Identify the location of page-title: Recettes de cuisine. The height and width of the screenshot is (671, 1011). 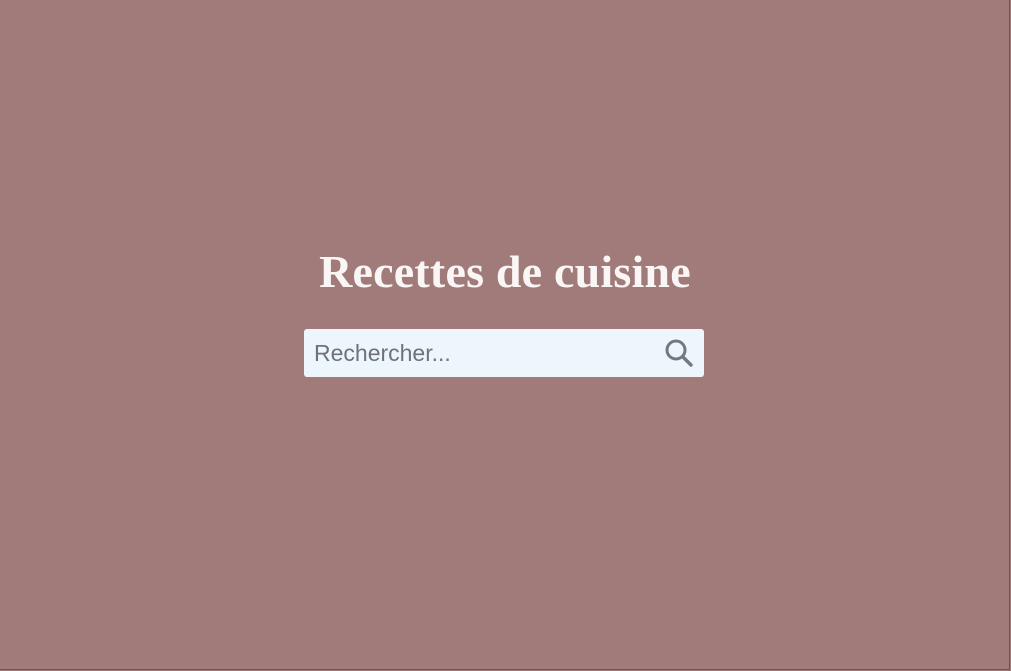
(505, 271).